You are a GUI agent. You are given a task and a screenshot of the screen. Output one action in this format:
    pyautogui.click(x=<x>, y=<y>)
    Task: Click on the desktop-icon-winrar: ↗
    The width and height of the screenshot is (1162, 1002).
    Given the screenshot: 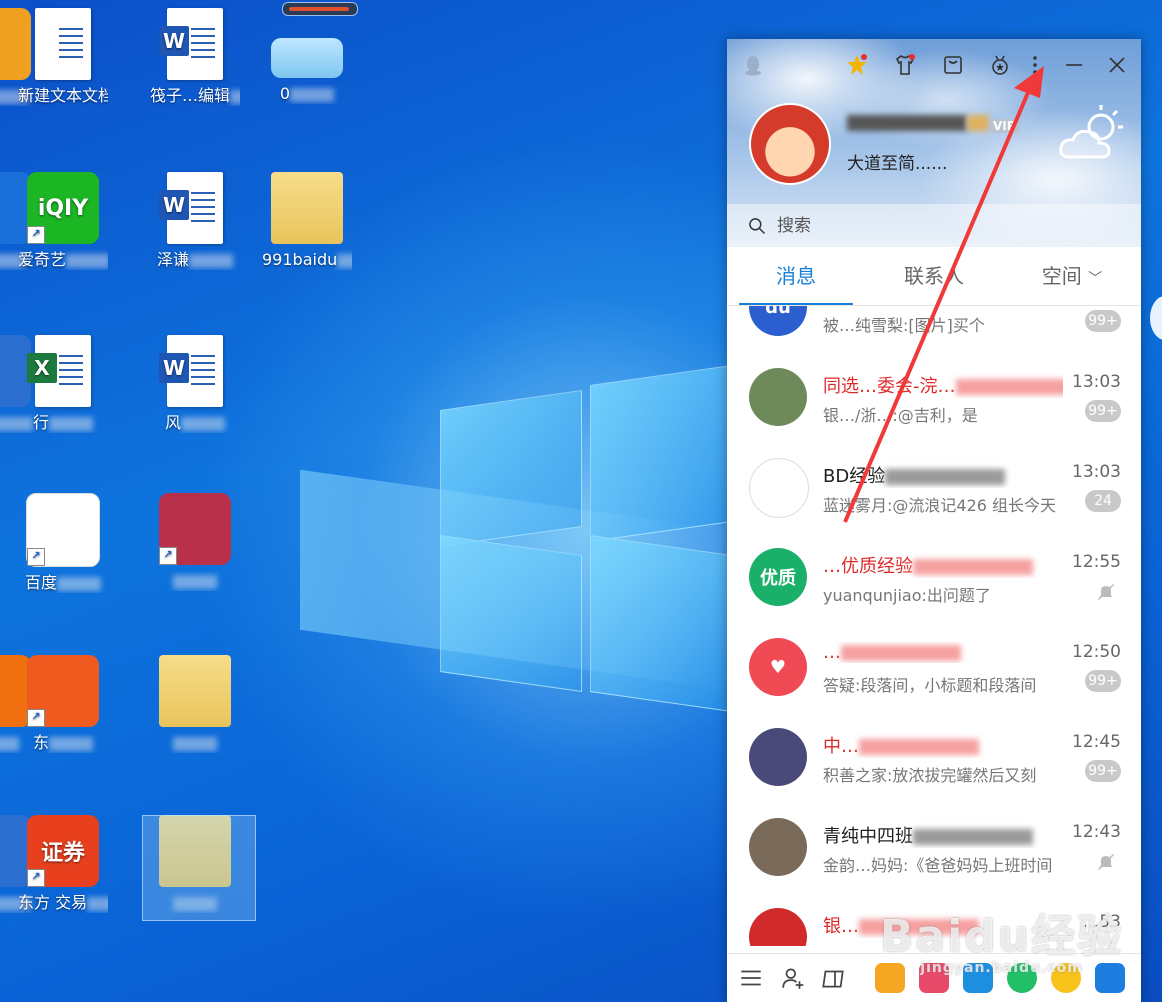 What is the action you would take?
    pyautogui.click(x=195, y=542)
    